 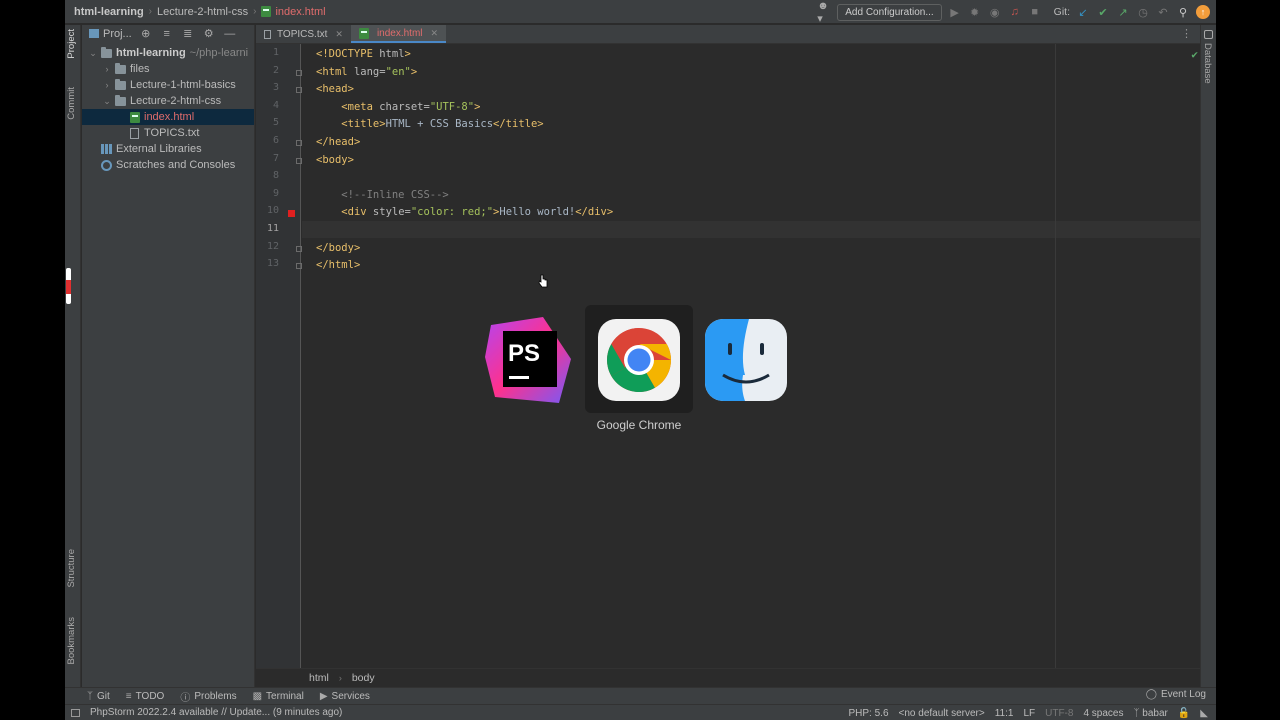 What do you see at coordinates (1029, 713) in the screenshot?
I see `line-separator: LF` at bounding box center [1029, 713].